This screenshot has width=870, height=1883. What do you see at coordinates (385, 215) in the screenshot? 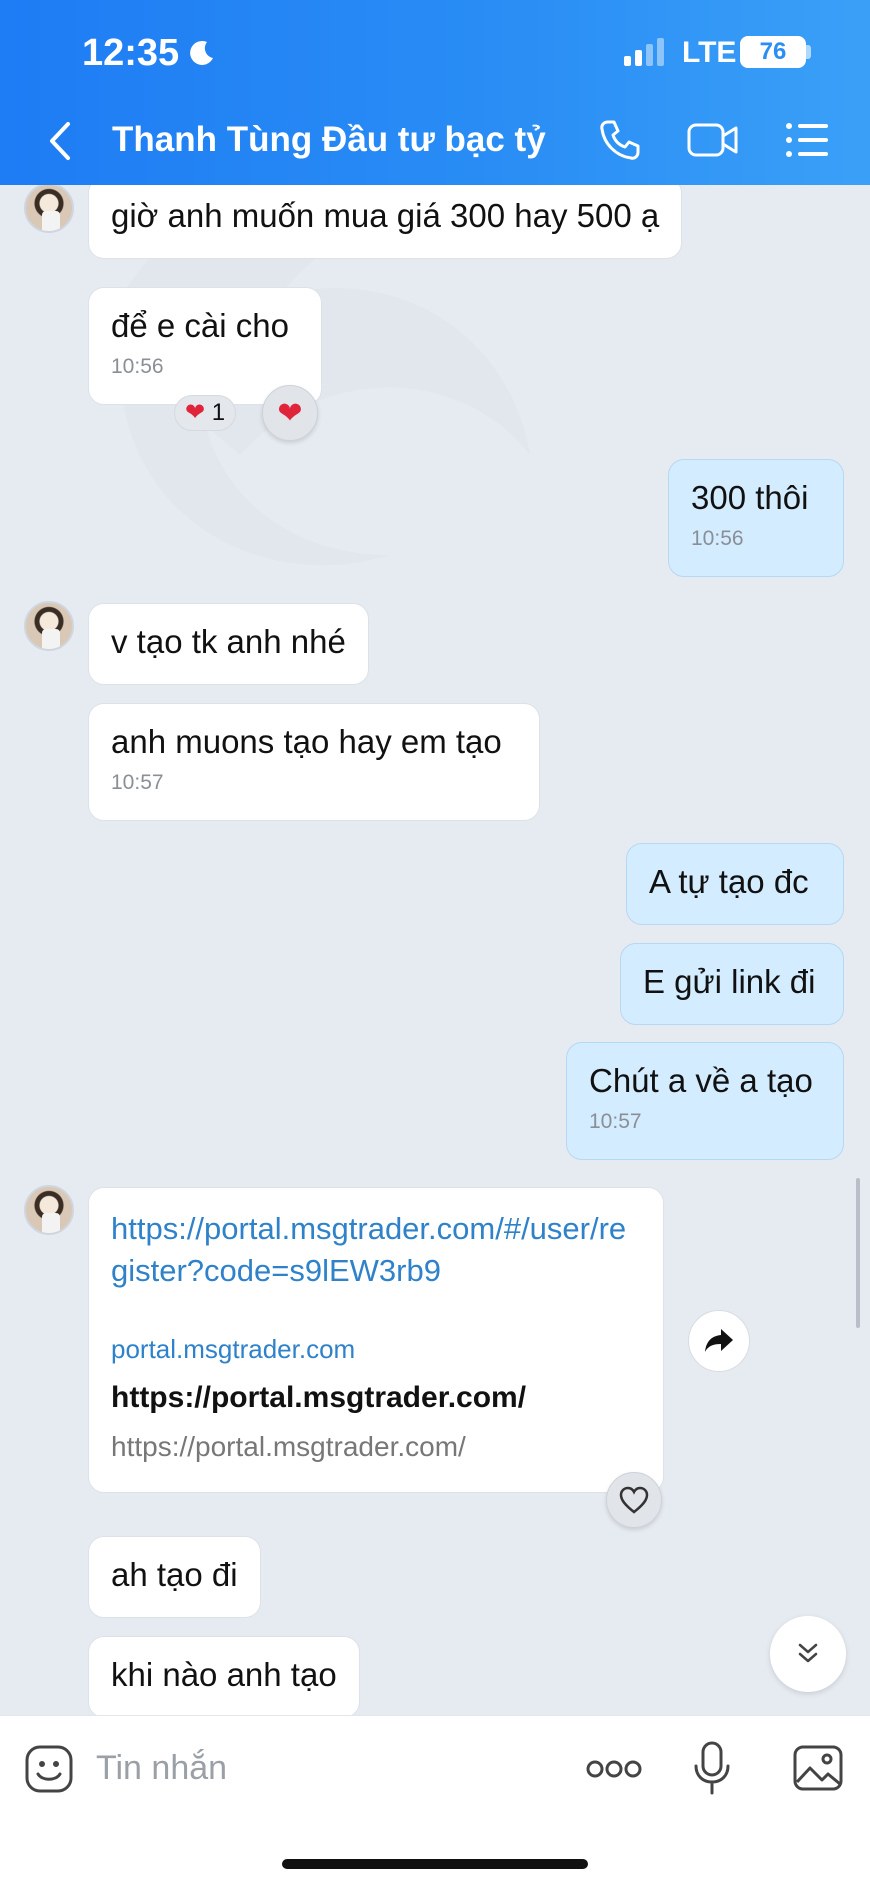
I see `message-text: giờ anh muốn mua giá 300 hay 500 ạ` at bounding box center [385, 215].